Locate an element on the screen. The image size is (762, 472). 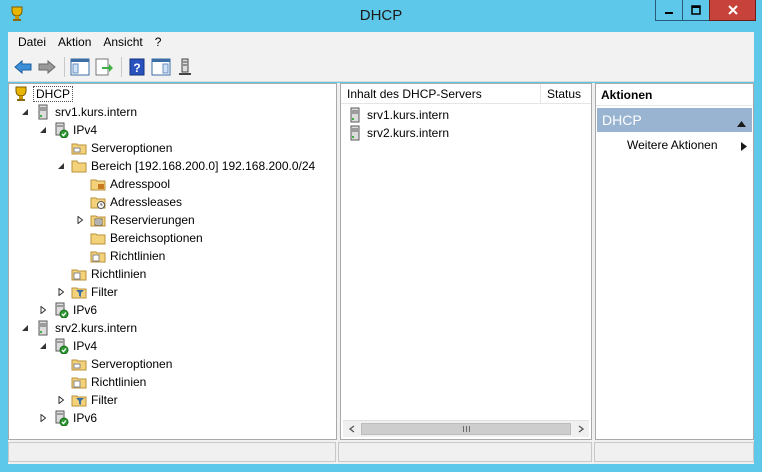
minimize-button is located at coordinates (669, 10).